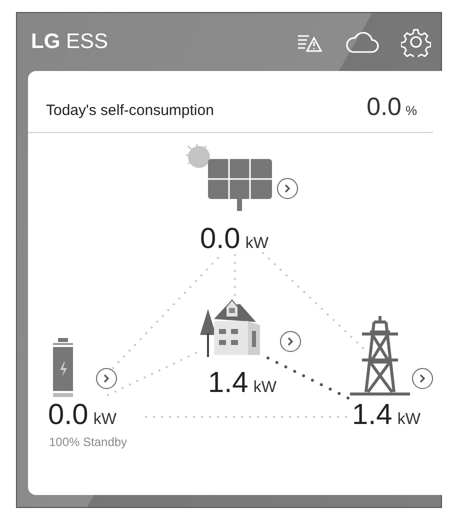  What do you see at coordinates (380, 355) in the screenshot?
I see `power-pylon-icon` at bounding box center [380, 355].